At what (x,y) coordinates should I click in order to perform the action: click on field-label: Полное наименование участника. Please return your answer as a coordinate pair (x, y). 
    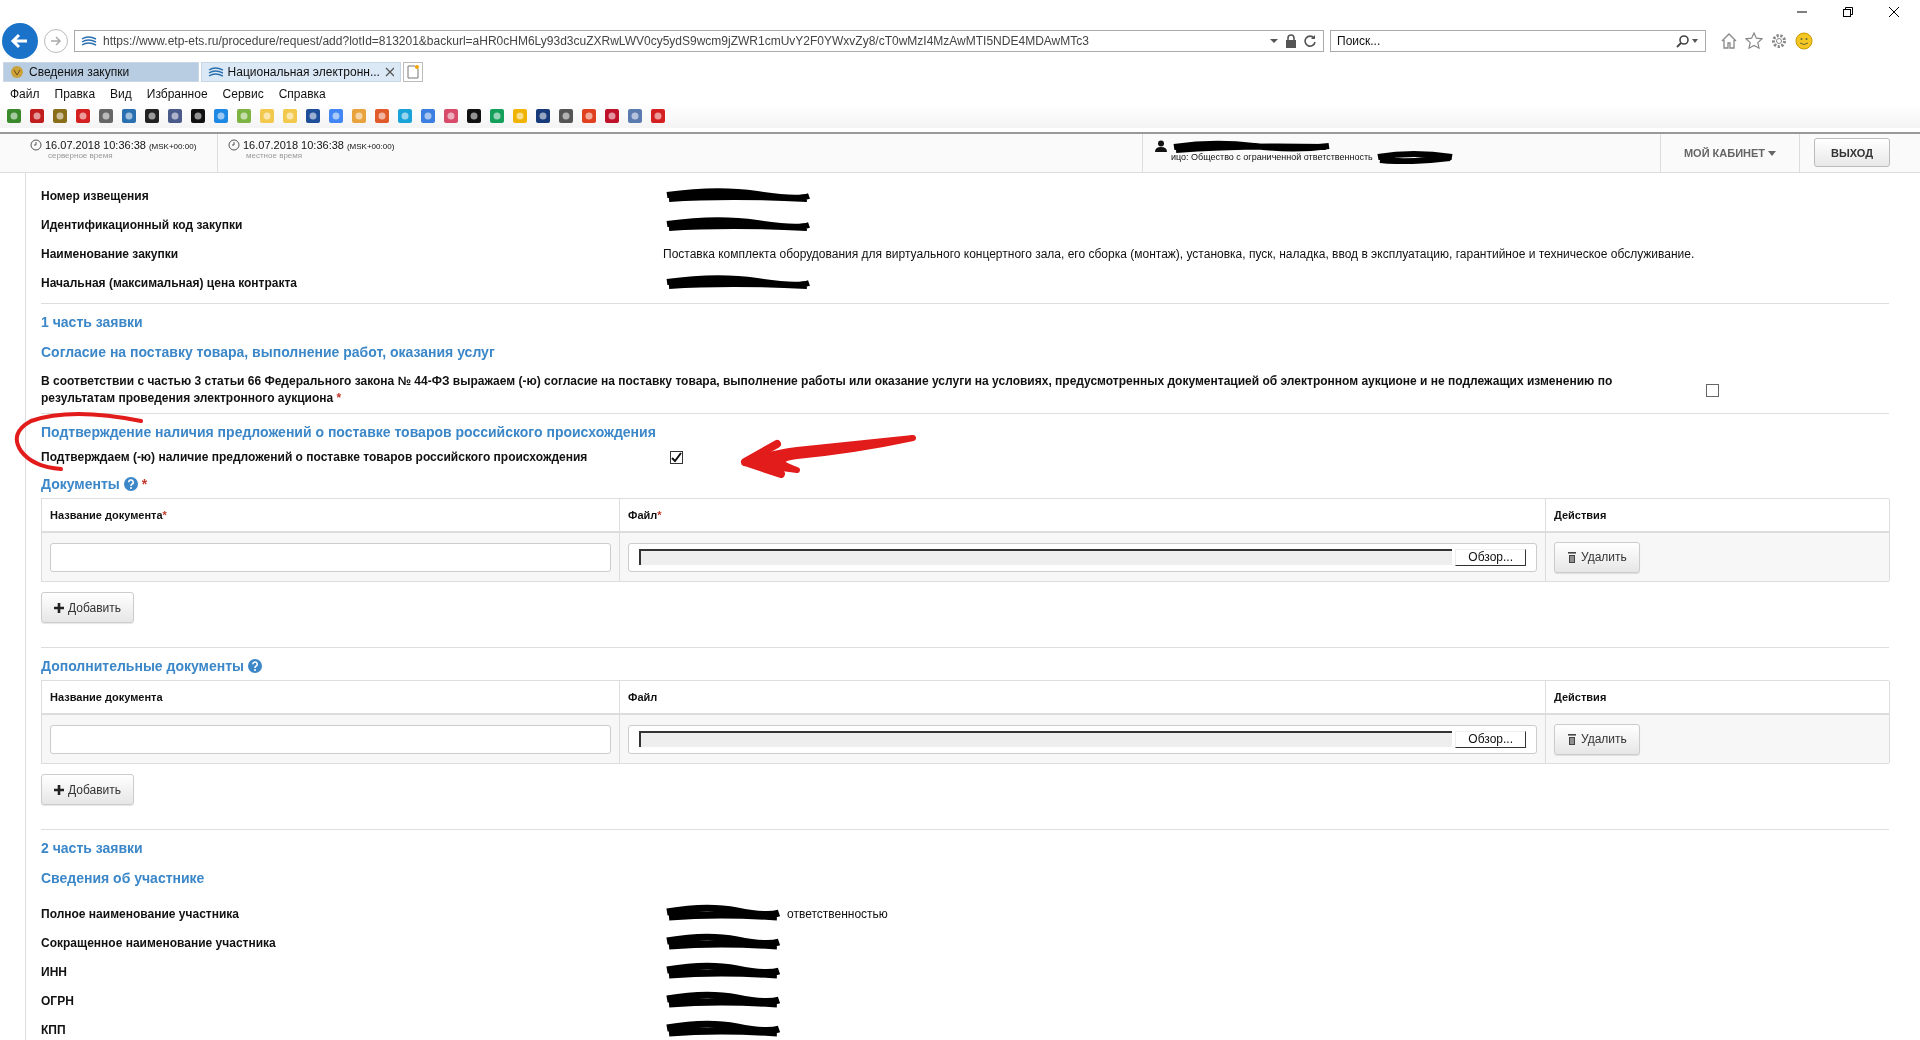
    Looking at the image, I should click on (140, 913).